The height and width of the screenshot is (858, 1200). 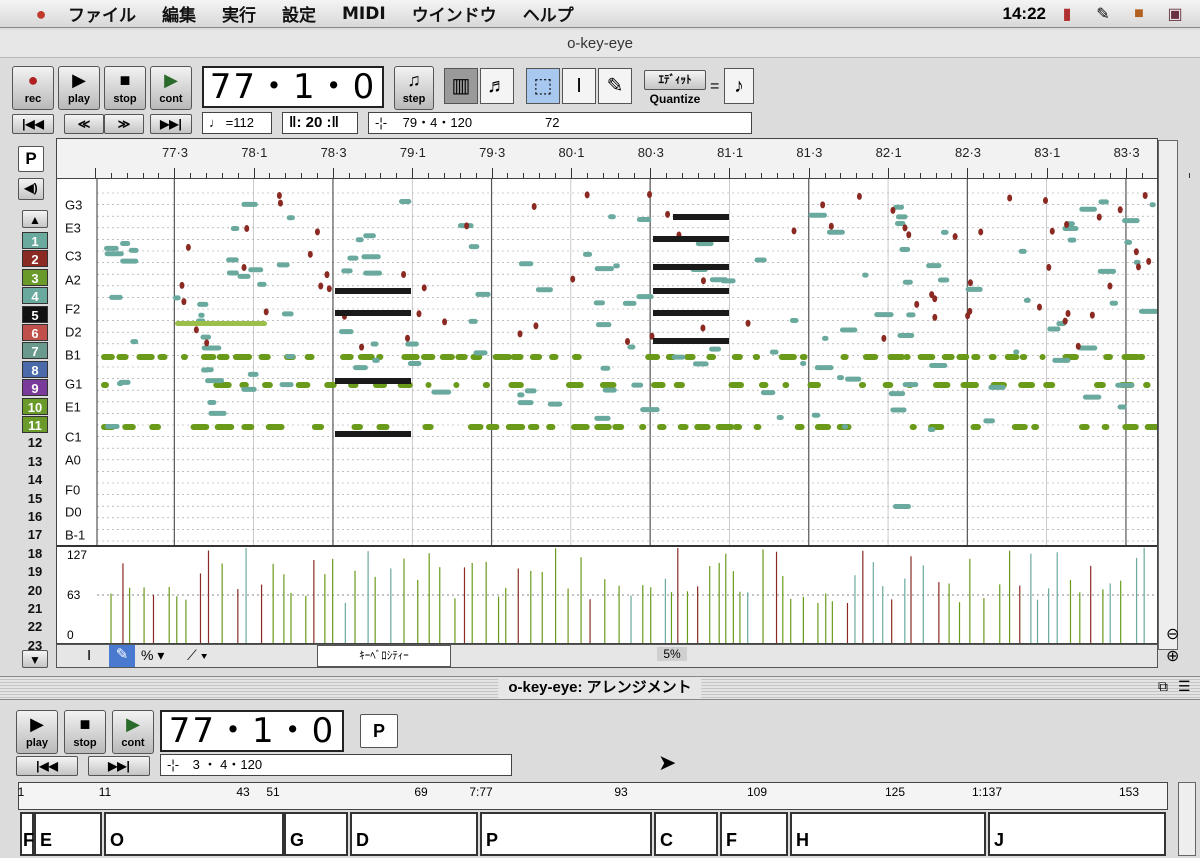 What do you see at coordinates (41, 14) in the screenshot?
I see `apple-menu-icon: ●` at bounding box center [41, 14].